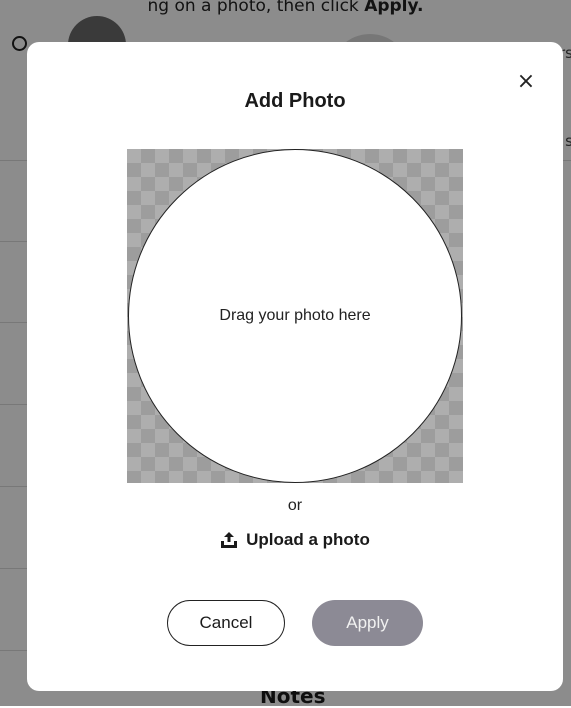  What do you see at coordinates (229, 540) in the screenshot?
I see `upload-icon` at bounding box center [229, 540].